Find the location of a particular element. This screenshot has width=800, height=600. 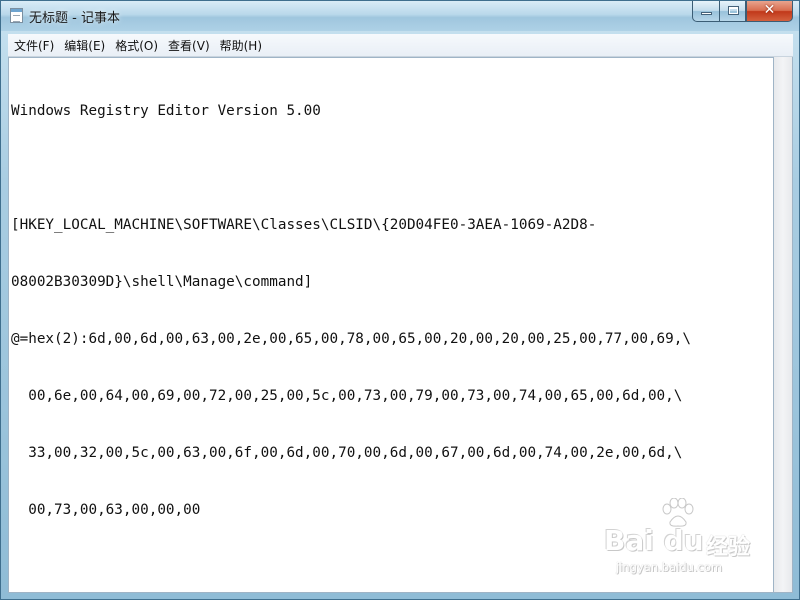

notepad-icon is located at coordinates (16, 15).